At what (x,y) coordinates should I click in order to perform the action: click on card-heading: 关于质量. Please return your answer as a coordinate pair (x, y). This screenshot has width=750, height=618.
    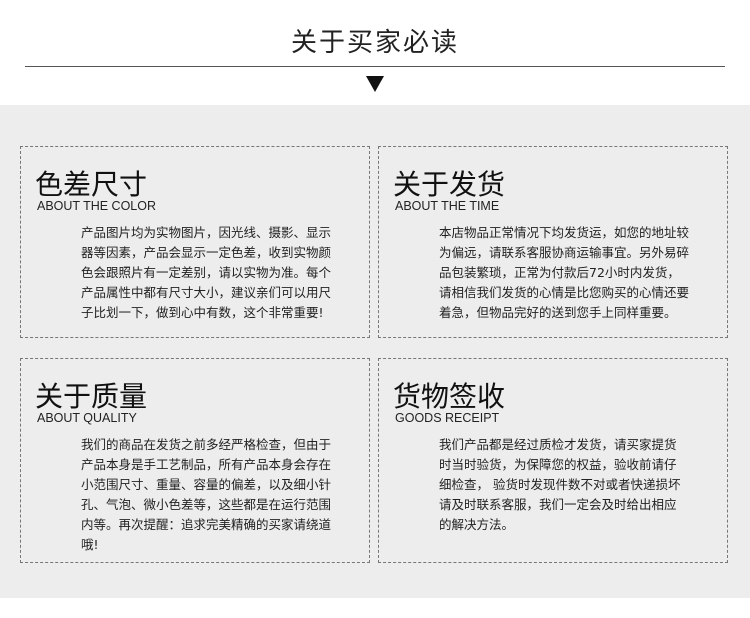
    Looking at the image, I should click on (91, 396).